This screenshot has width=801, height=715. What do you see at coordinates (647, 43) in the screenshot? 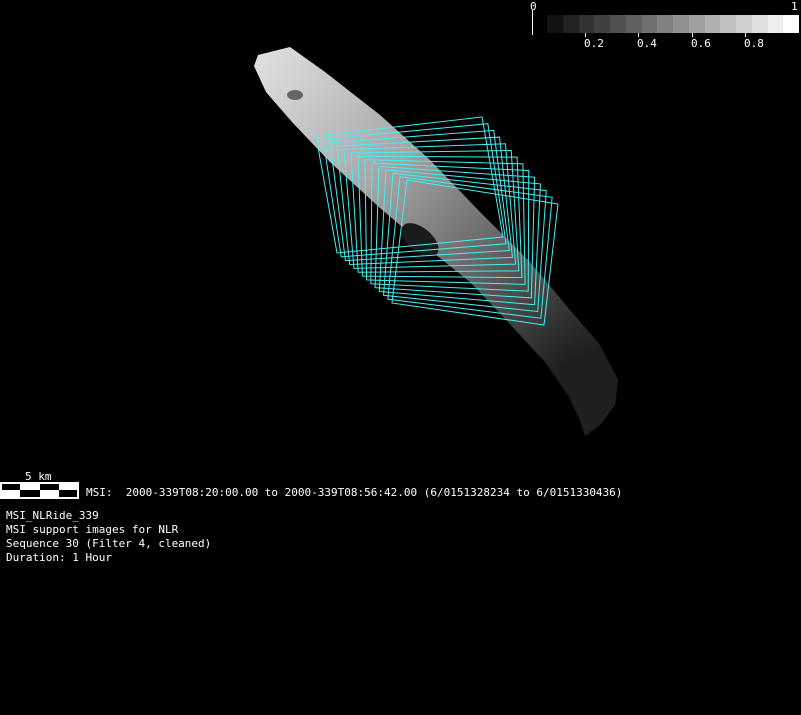
I see `colorbar-tick-label: 0.4` at bounding box center [647, 43].